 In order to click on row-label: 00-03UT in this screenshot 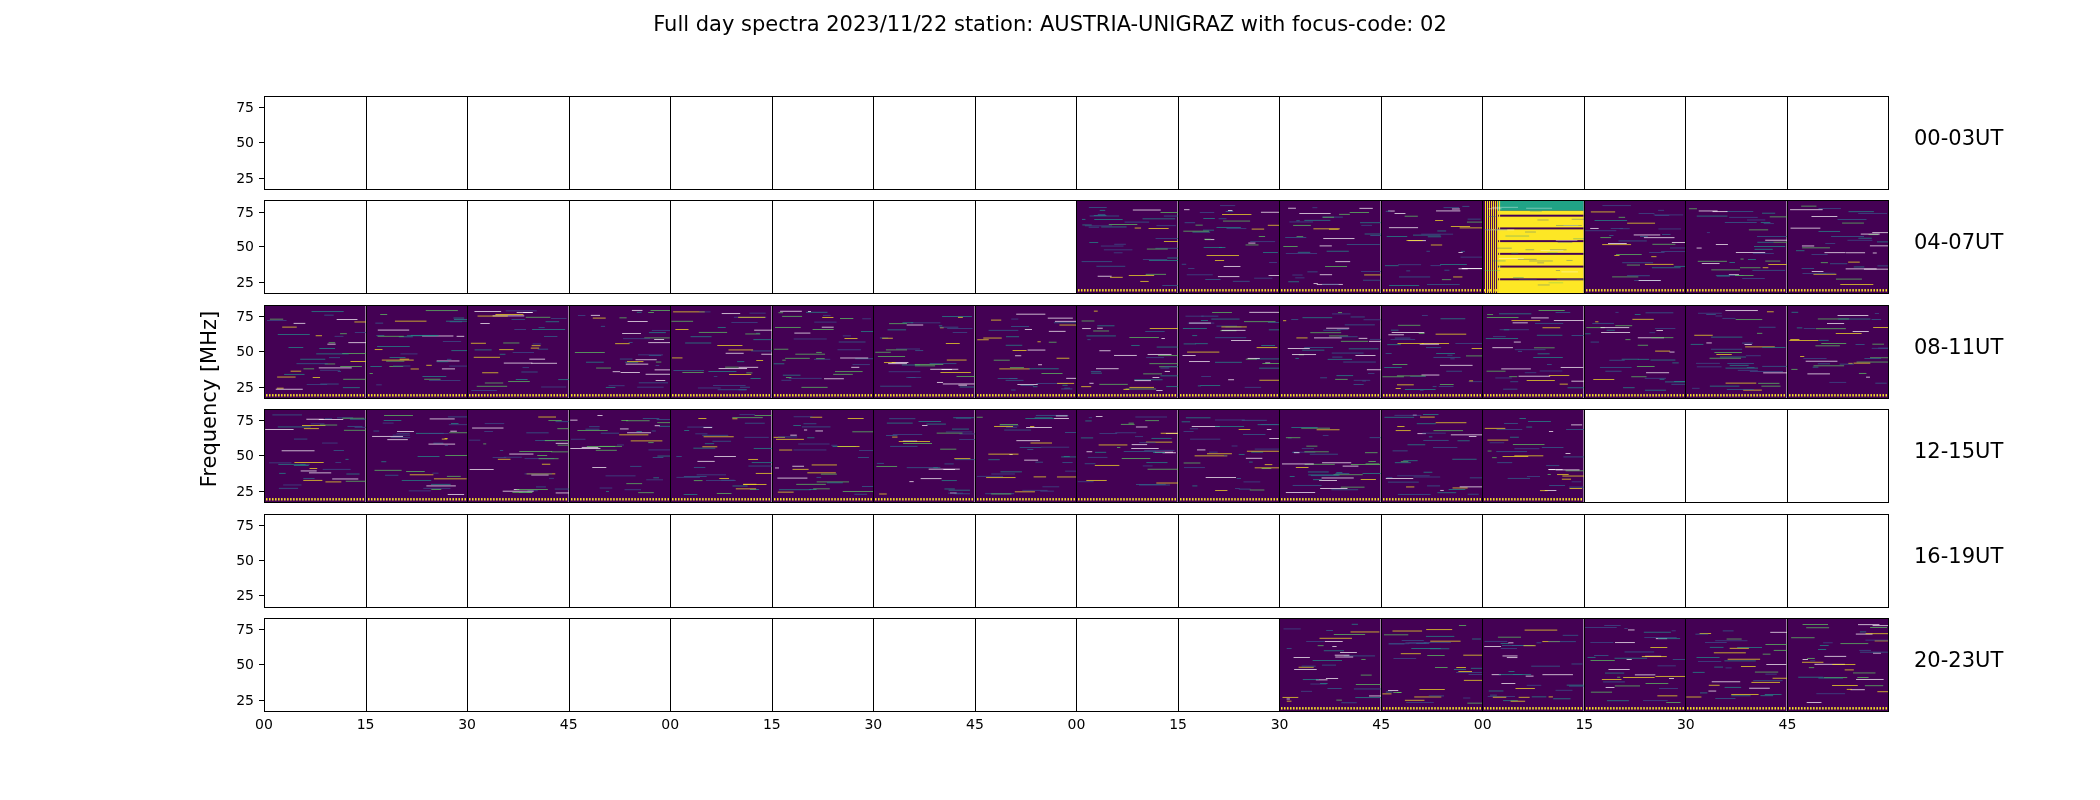, I will do `click(1959, 138)`.